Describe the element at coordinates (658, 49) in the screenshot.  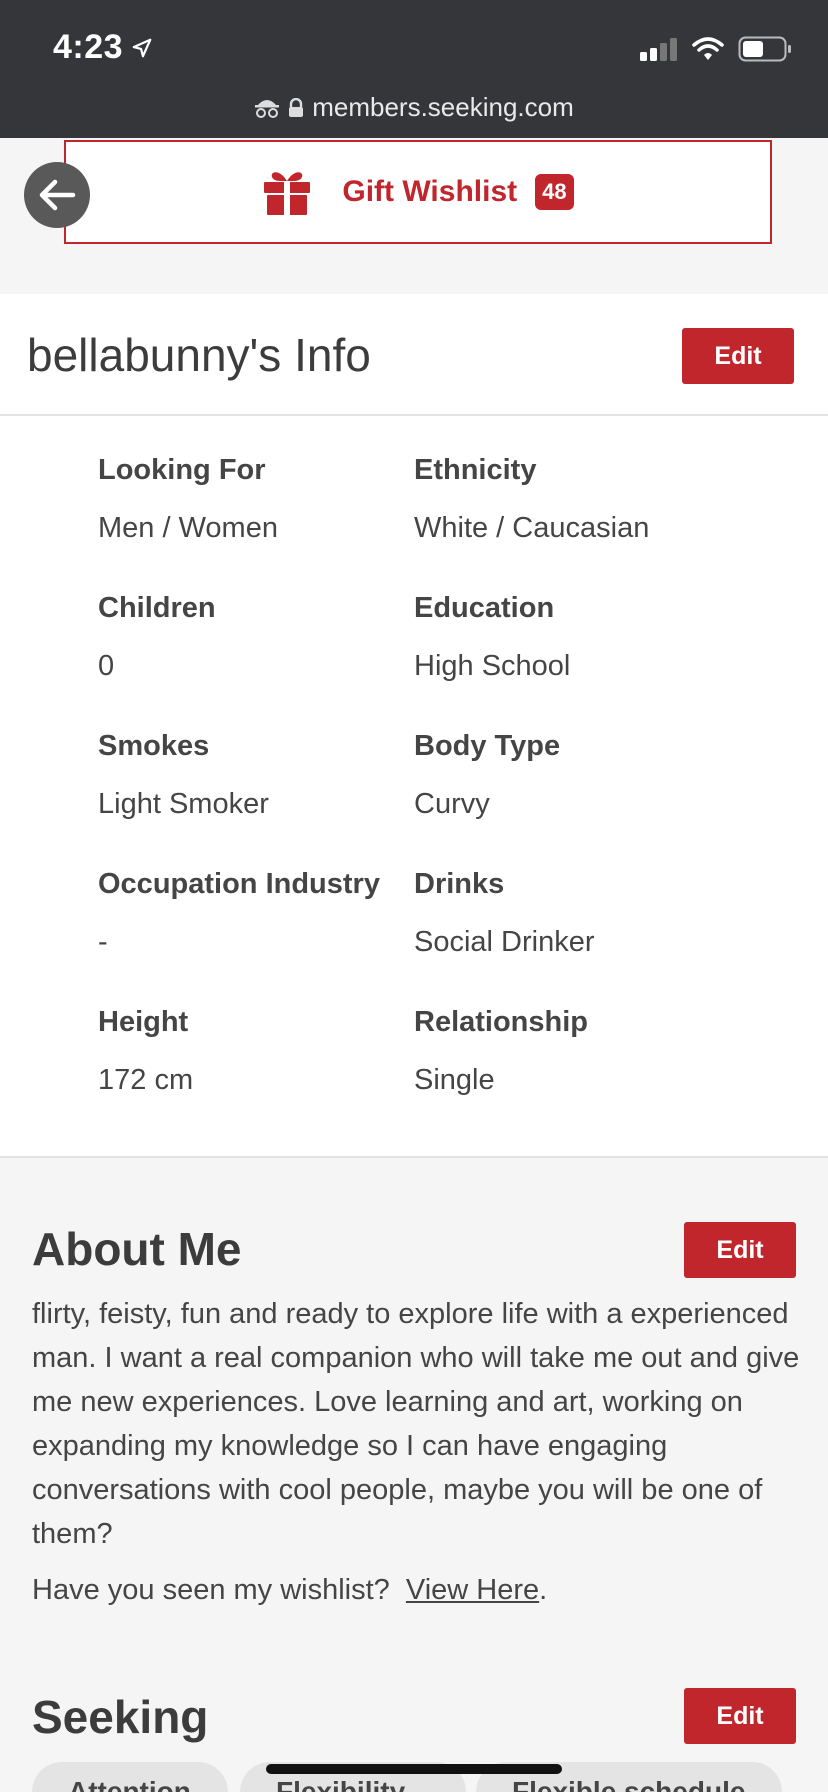
I see `cellular-signal-icon` at that location.